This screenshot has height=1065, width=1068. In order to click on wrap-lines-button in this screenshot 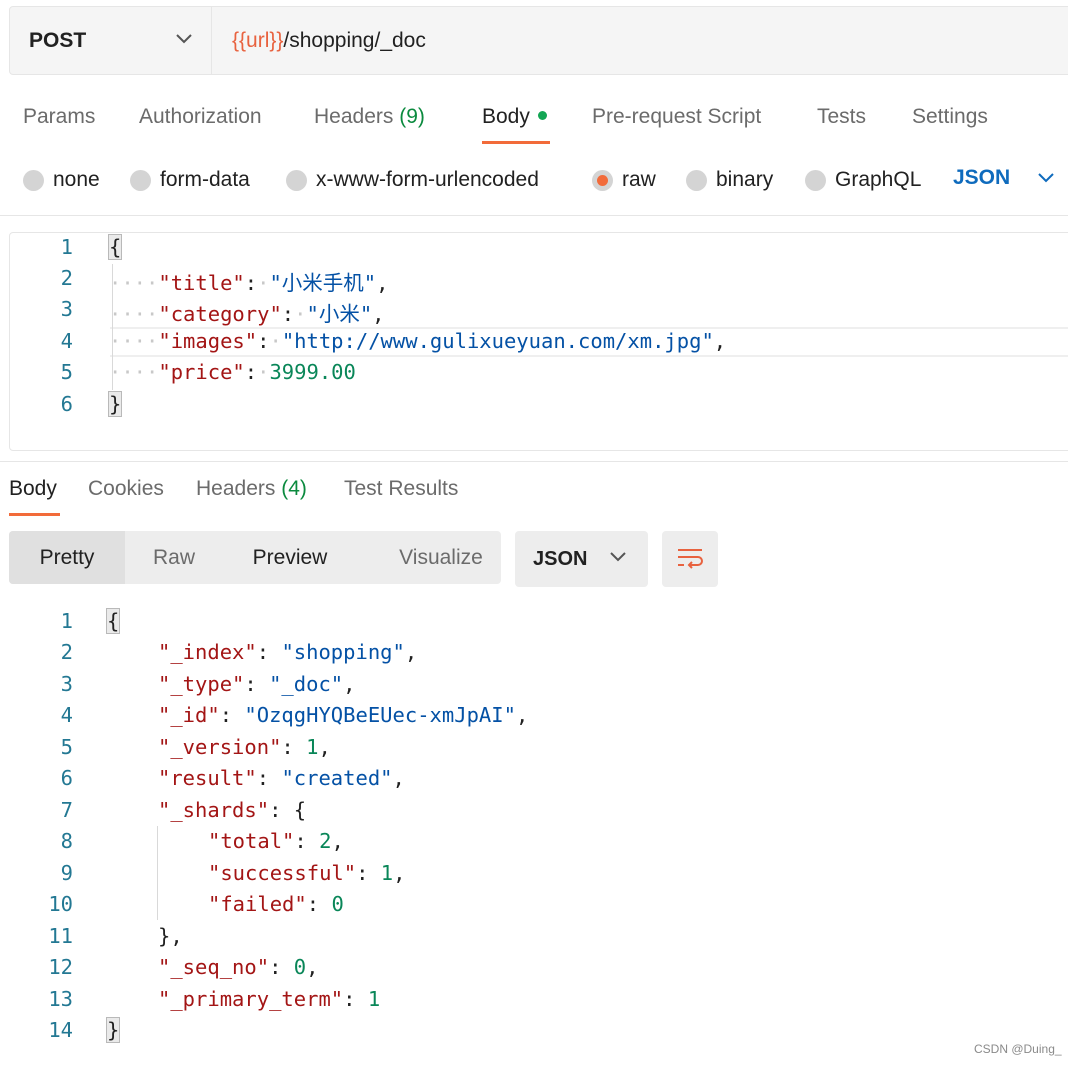, I will do `click(690, 559)`.